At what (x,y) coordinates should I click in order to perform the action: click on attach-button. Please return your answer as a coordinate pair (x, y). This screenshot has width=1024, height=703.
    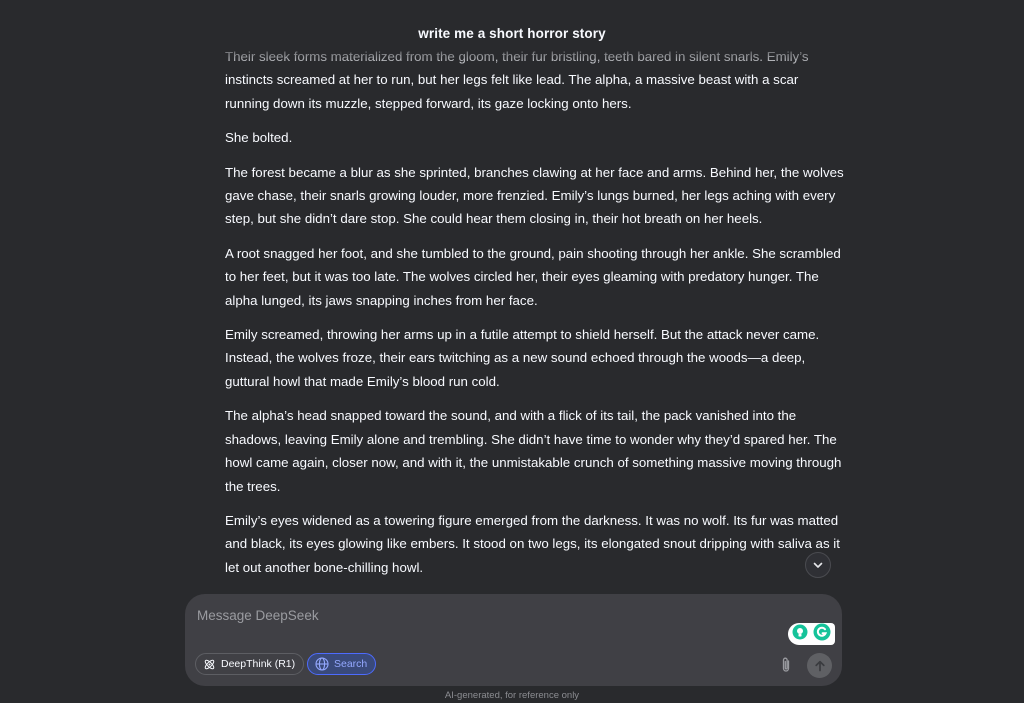
    Looking at the image, I should click on (786, 665).